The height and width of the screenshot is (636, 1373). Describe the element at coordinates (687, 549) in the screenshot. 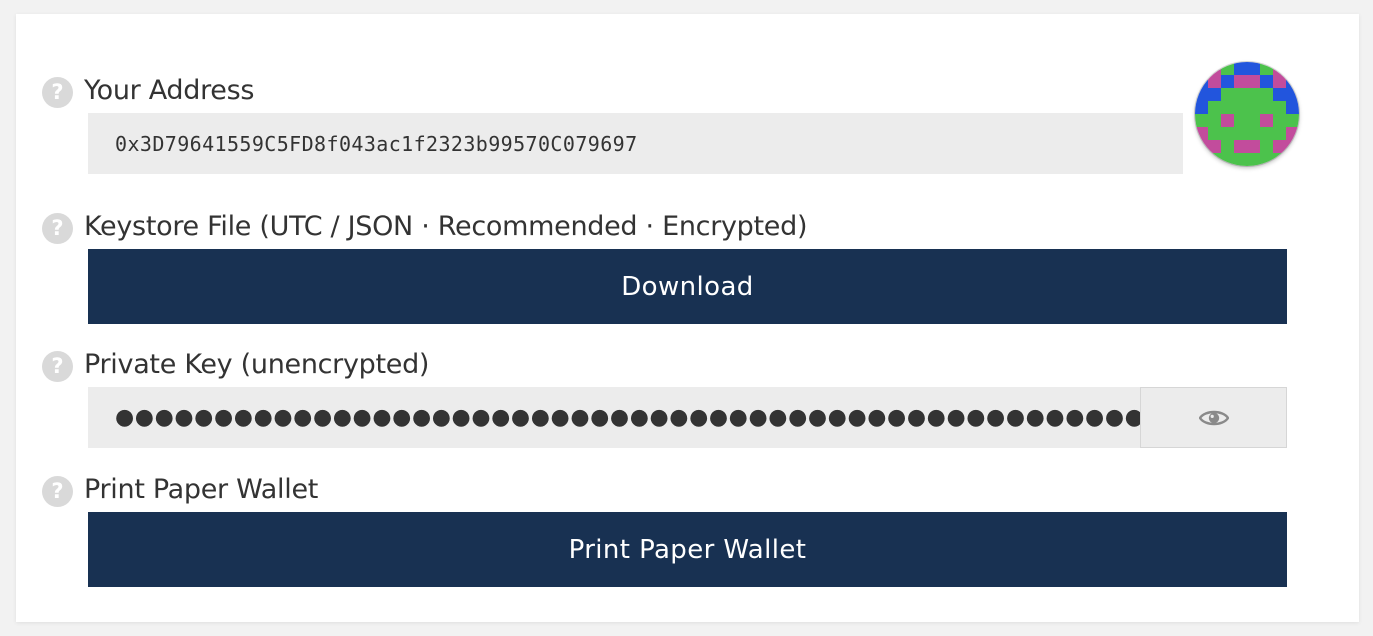

I see `print-paper-wallet-button: Print Paper Wallet` at that location.